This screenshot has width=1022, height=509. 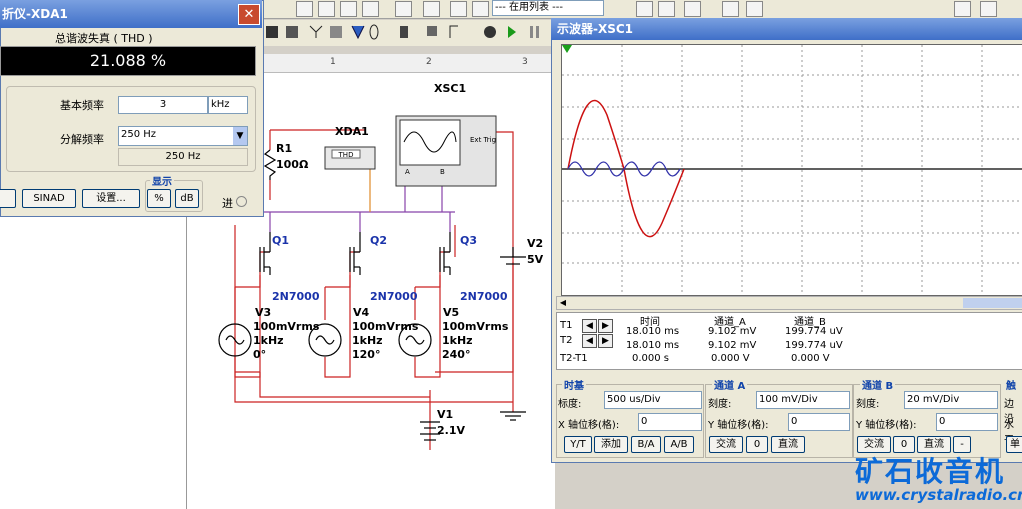 I want to click on oscilloscope-titlebar: 示波器-XSC1, so click(x=786, y=29).